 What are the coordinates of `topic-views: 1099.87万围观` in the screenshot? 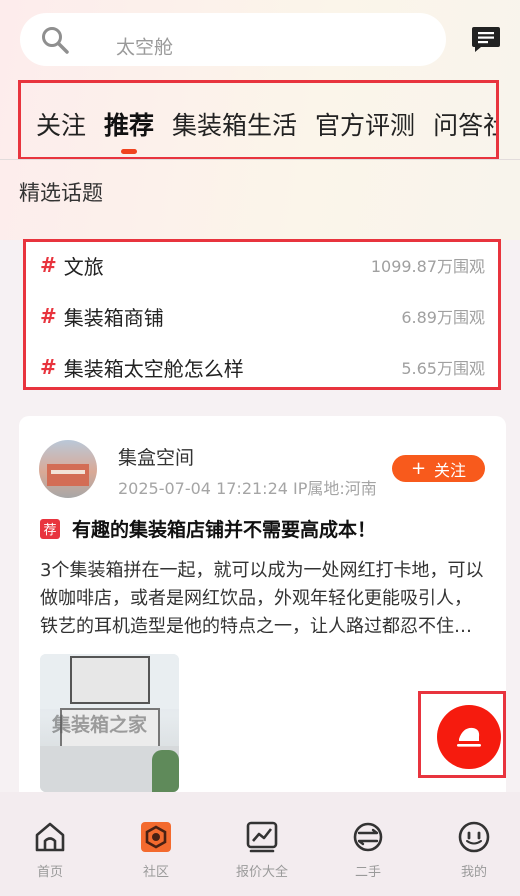 It's located at (427, 266).